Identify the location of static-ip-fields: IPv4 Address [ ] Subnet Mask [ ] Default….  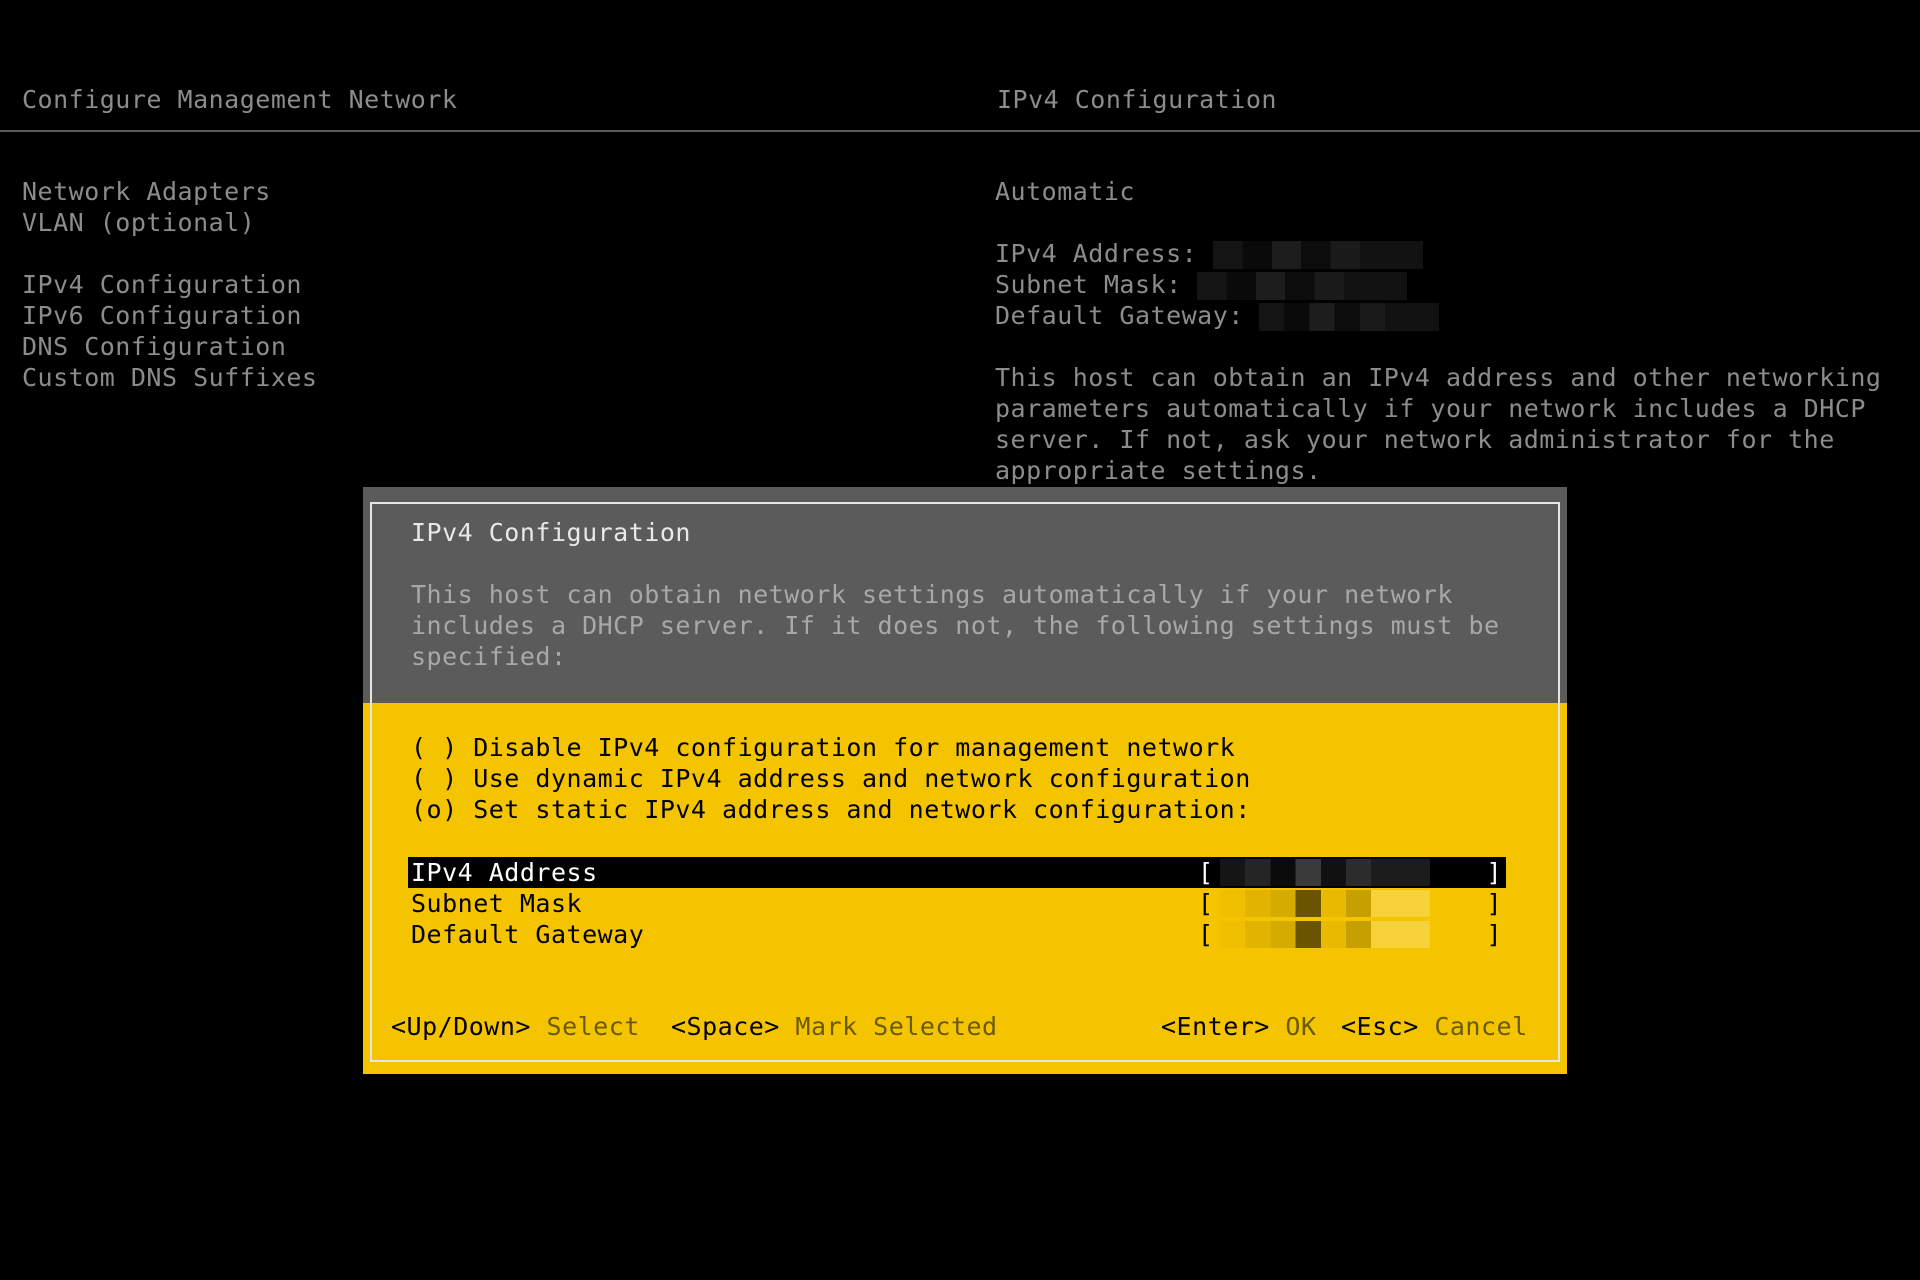
(957, 903).